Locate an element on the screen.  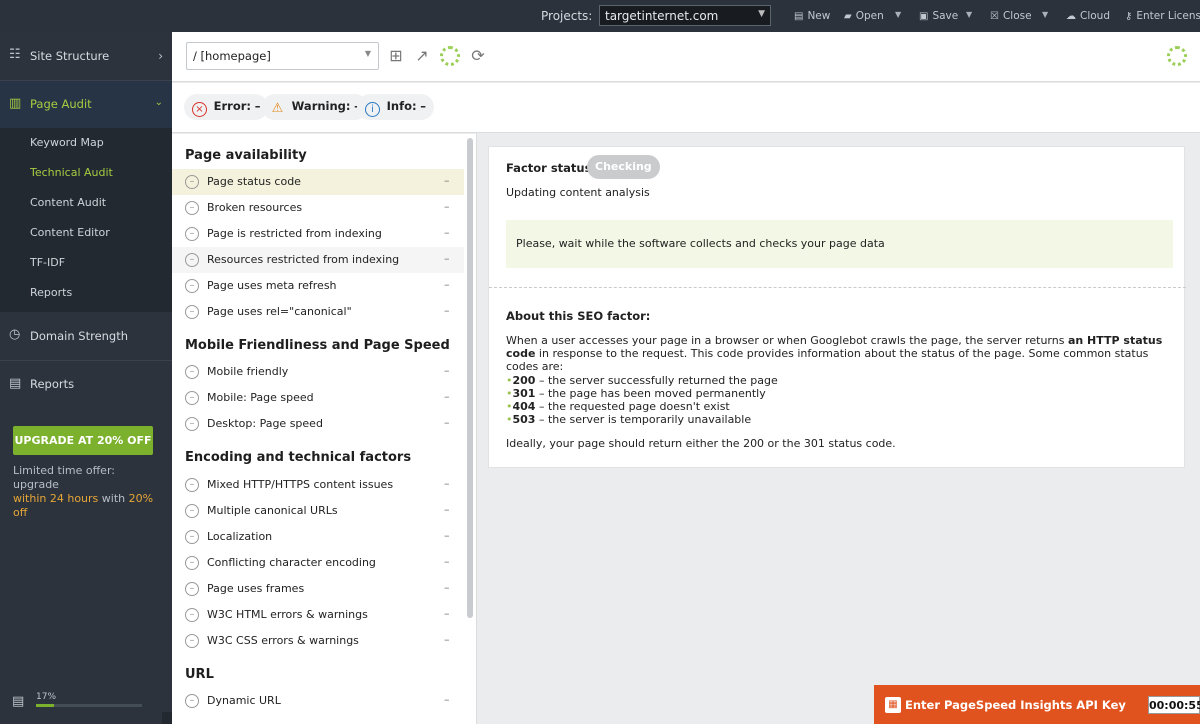
factor-label: Mobile: Page speed is located at coordinates (260, 397).